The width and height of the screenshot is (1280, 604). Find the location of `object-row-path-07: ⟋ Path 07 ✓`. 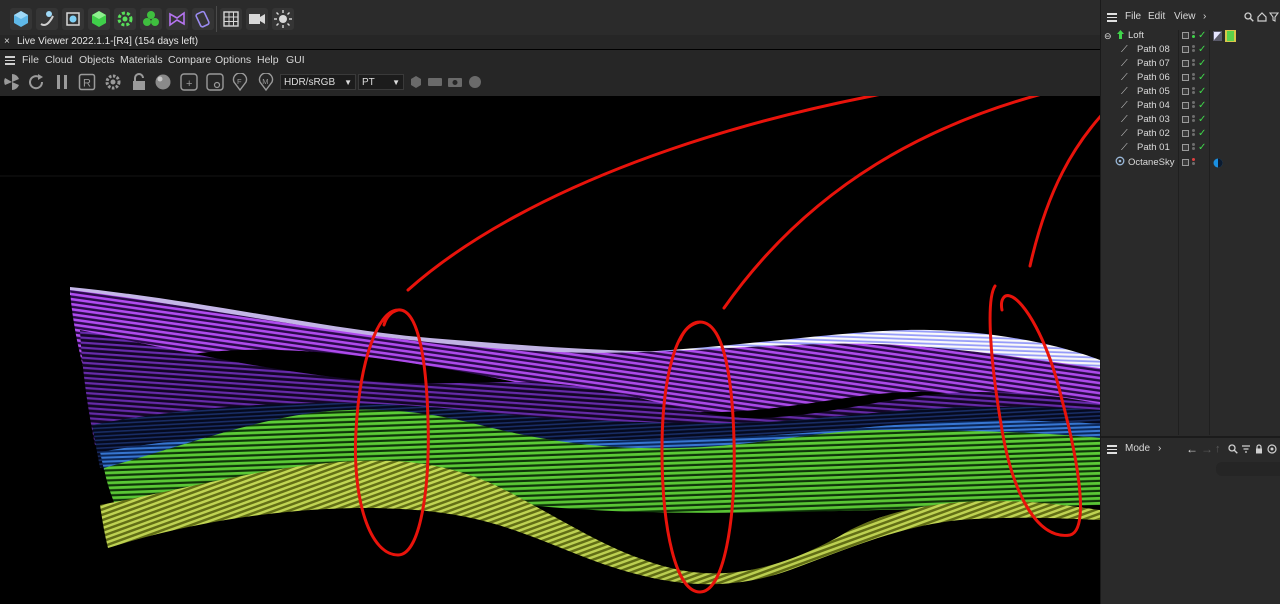

object-row-path-07: ⟋ Path 07 ✓ is located at coordinates (1190, 64).